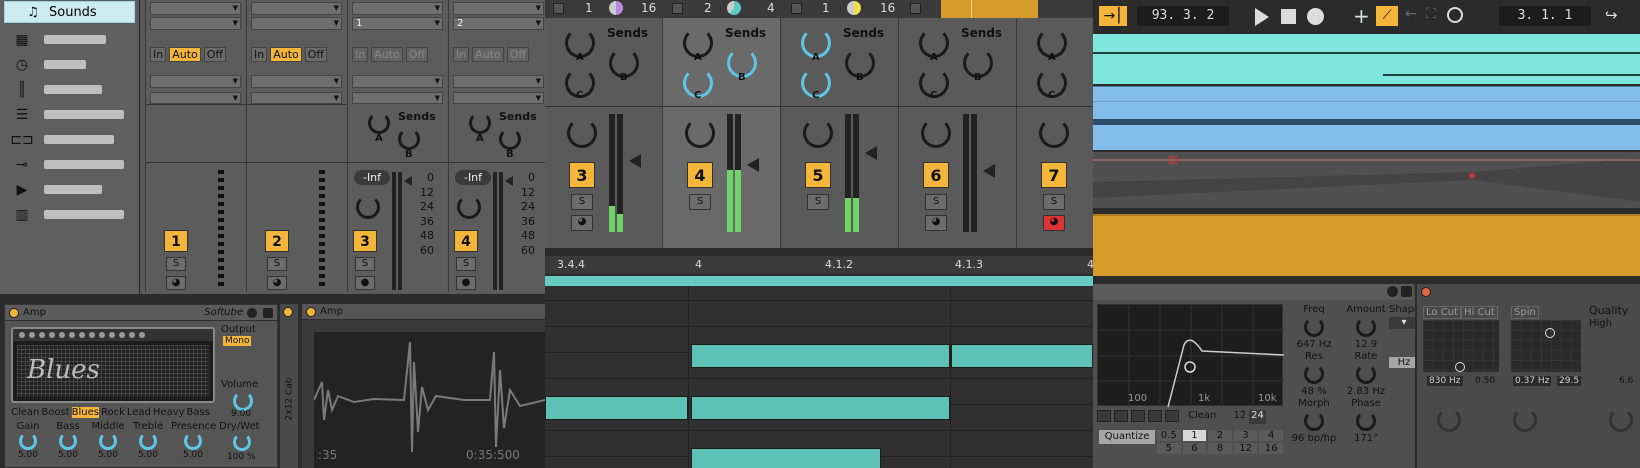  I want to click on browser-item: ▶, so click(69, 189).